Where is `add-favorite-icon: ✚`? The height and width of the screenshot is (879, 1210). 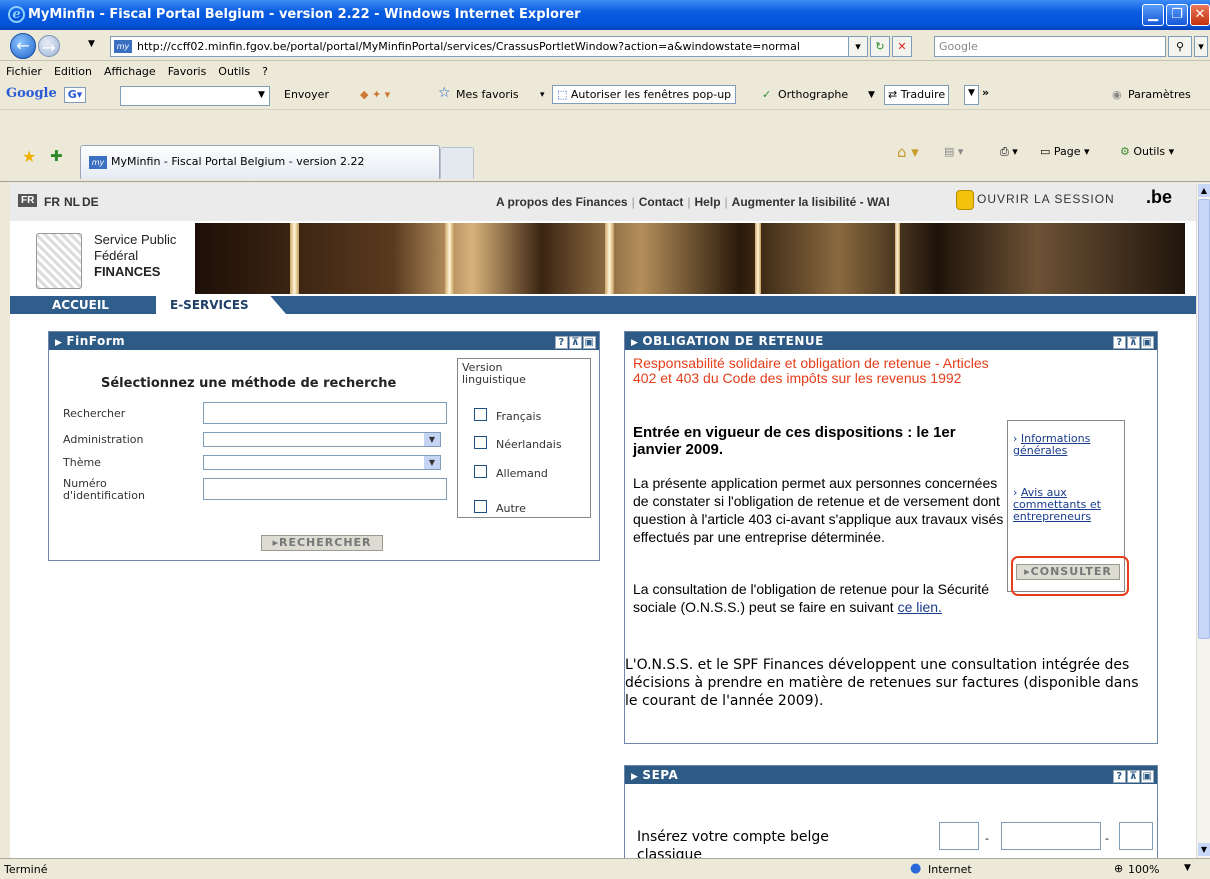
add-favorite-icon: ✚ is located at coordinates (56, 156).